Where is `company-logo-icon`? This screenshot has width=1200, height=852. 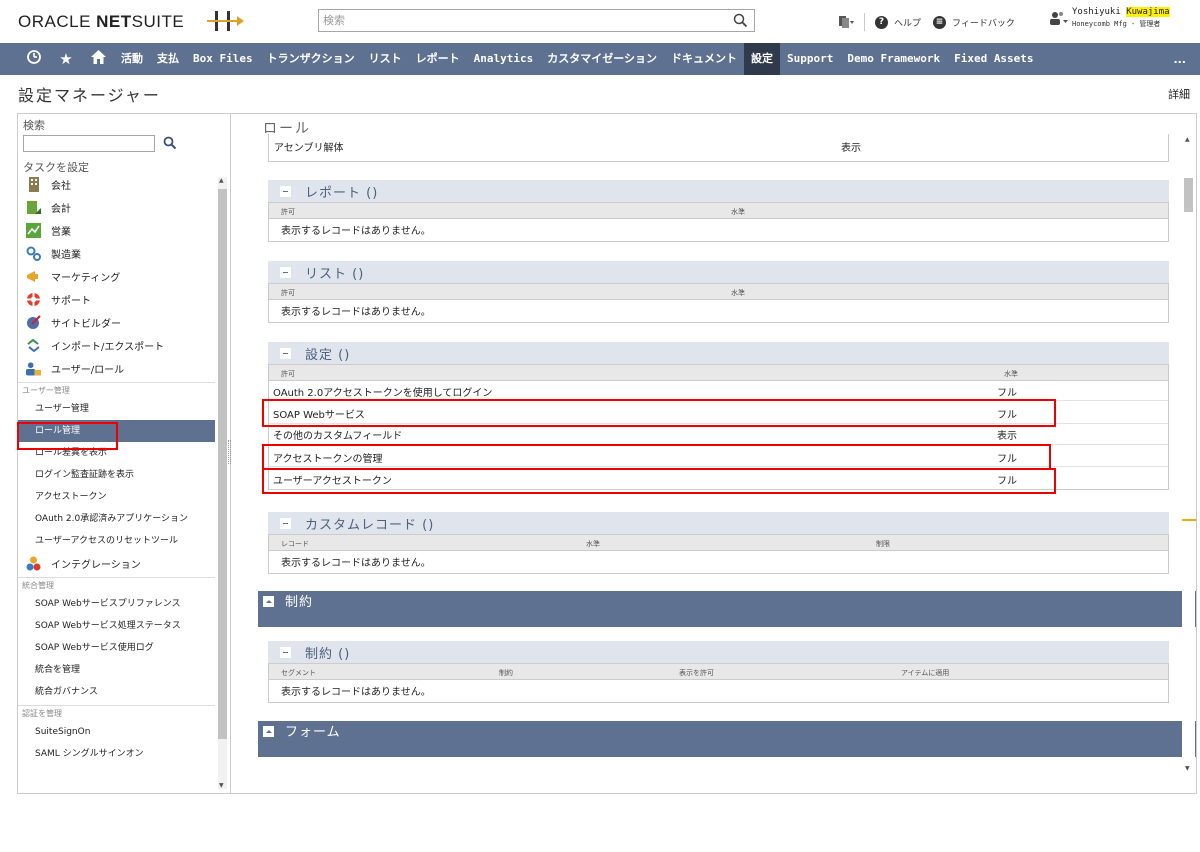
company-logo-icon is located at coordinates (225, 21).